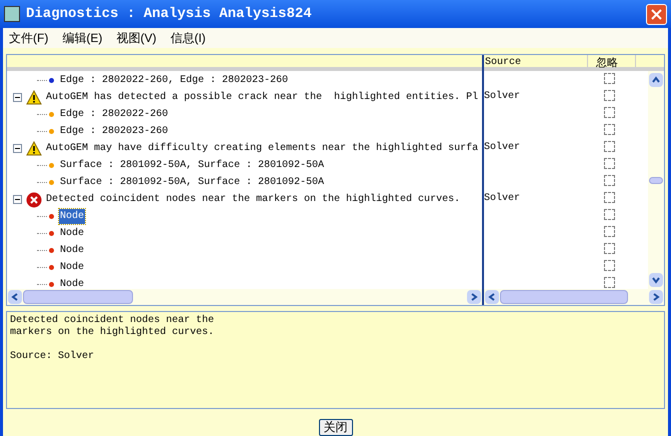  What do you see at coordinates (612, 61) in the screenshot?
I see `column-header: 忽略` at bounding box center [612, 61].